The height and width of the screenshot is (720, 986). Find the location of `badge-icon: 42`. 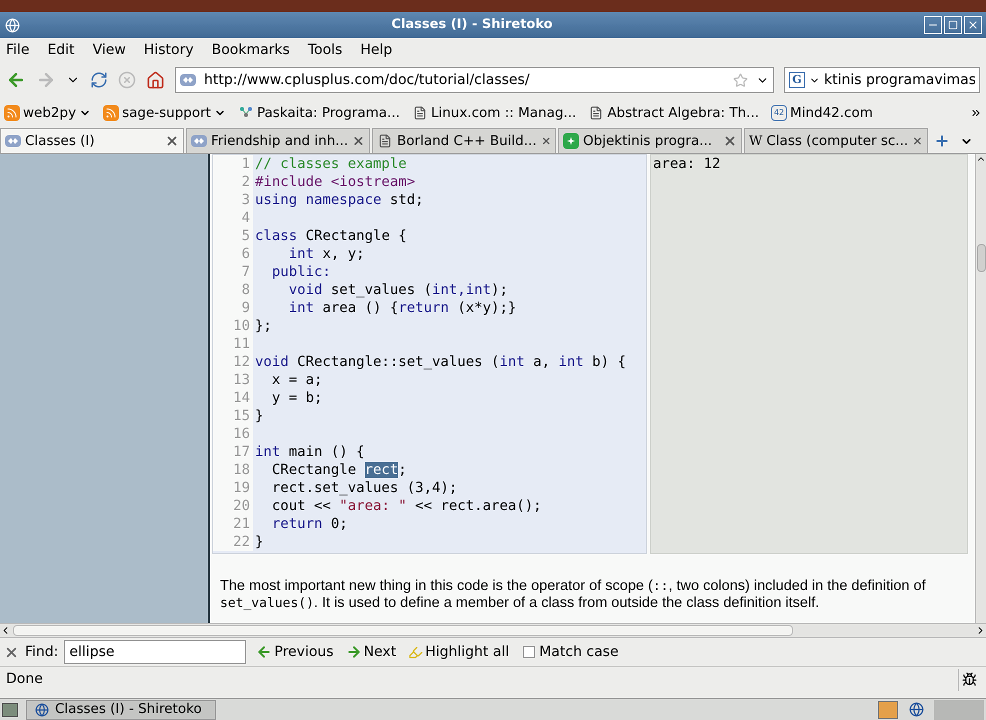

badge-icon: 42 is located at coordinates (779, 113).